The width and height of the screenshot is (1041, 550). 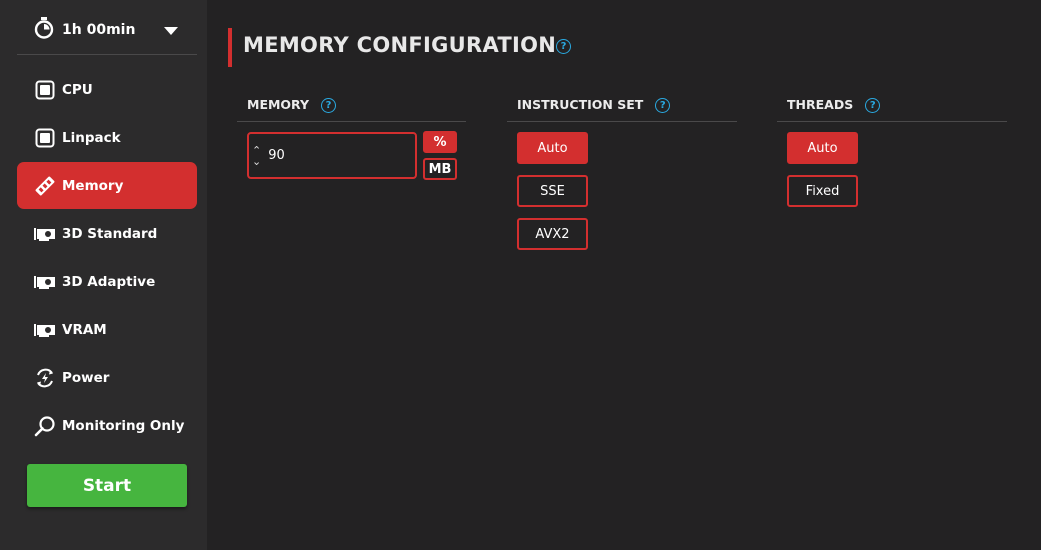 I want to click on magnifier-icon, so click(x=45, y=426).